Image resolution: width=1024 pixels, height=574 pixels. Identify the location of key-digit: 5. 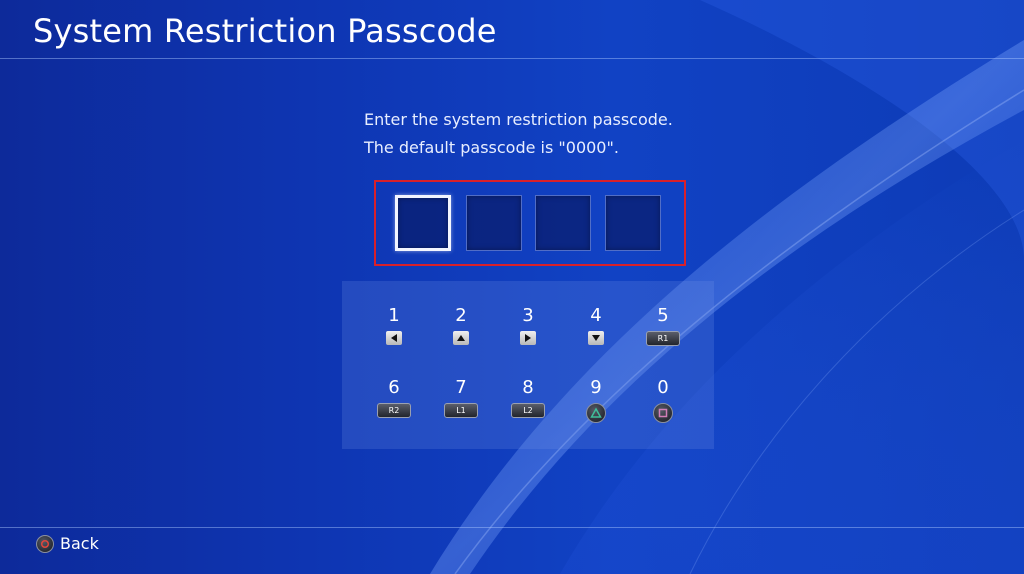
(663, 315).